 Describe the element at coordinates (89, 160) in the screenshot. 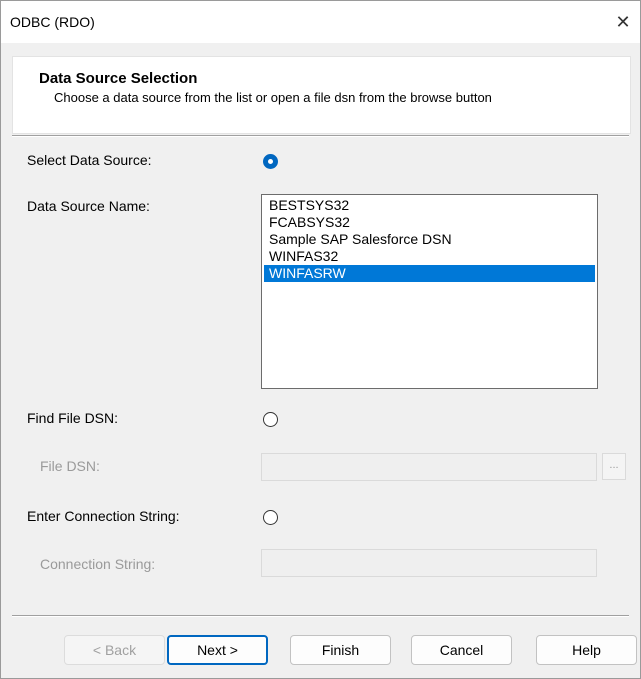

I see `select-data-source-label: Select Data Source:` at that location.